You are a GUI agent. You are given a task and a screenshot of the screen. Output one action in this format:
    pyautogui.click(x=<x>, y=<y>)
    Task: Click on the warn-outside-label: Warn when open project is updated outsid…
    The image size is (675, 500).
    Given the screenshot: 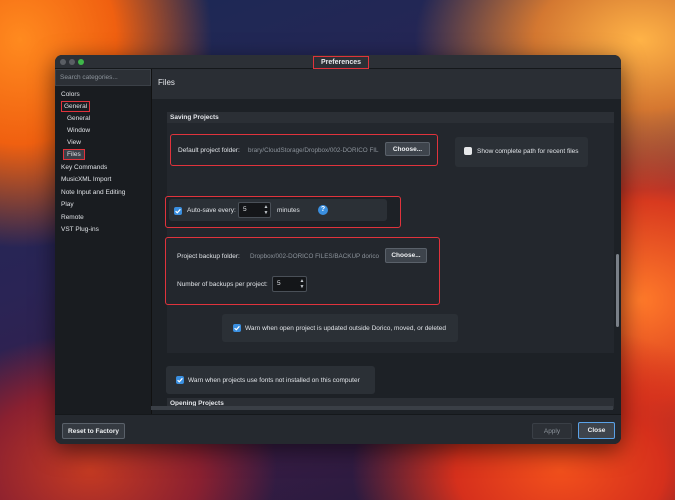 What is the action you would take?
    pyautogui.click(x=346, y=328)
    